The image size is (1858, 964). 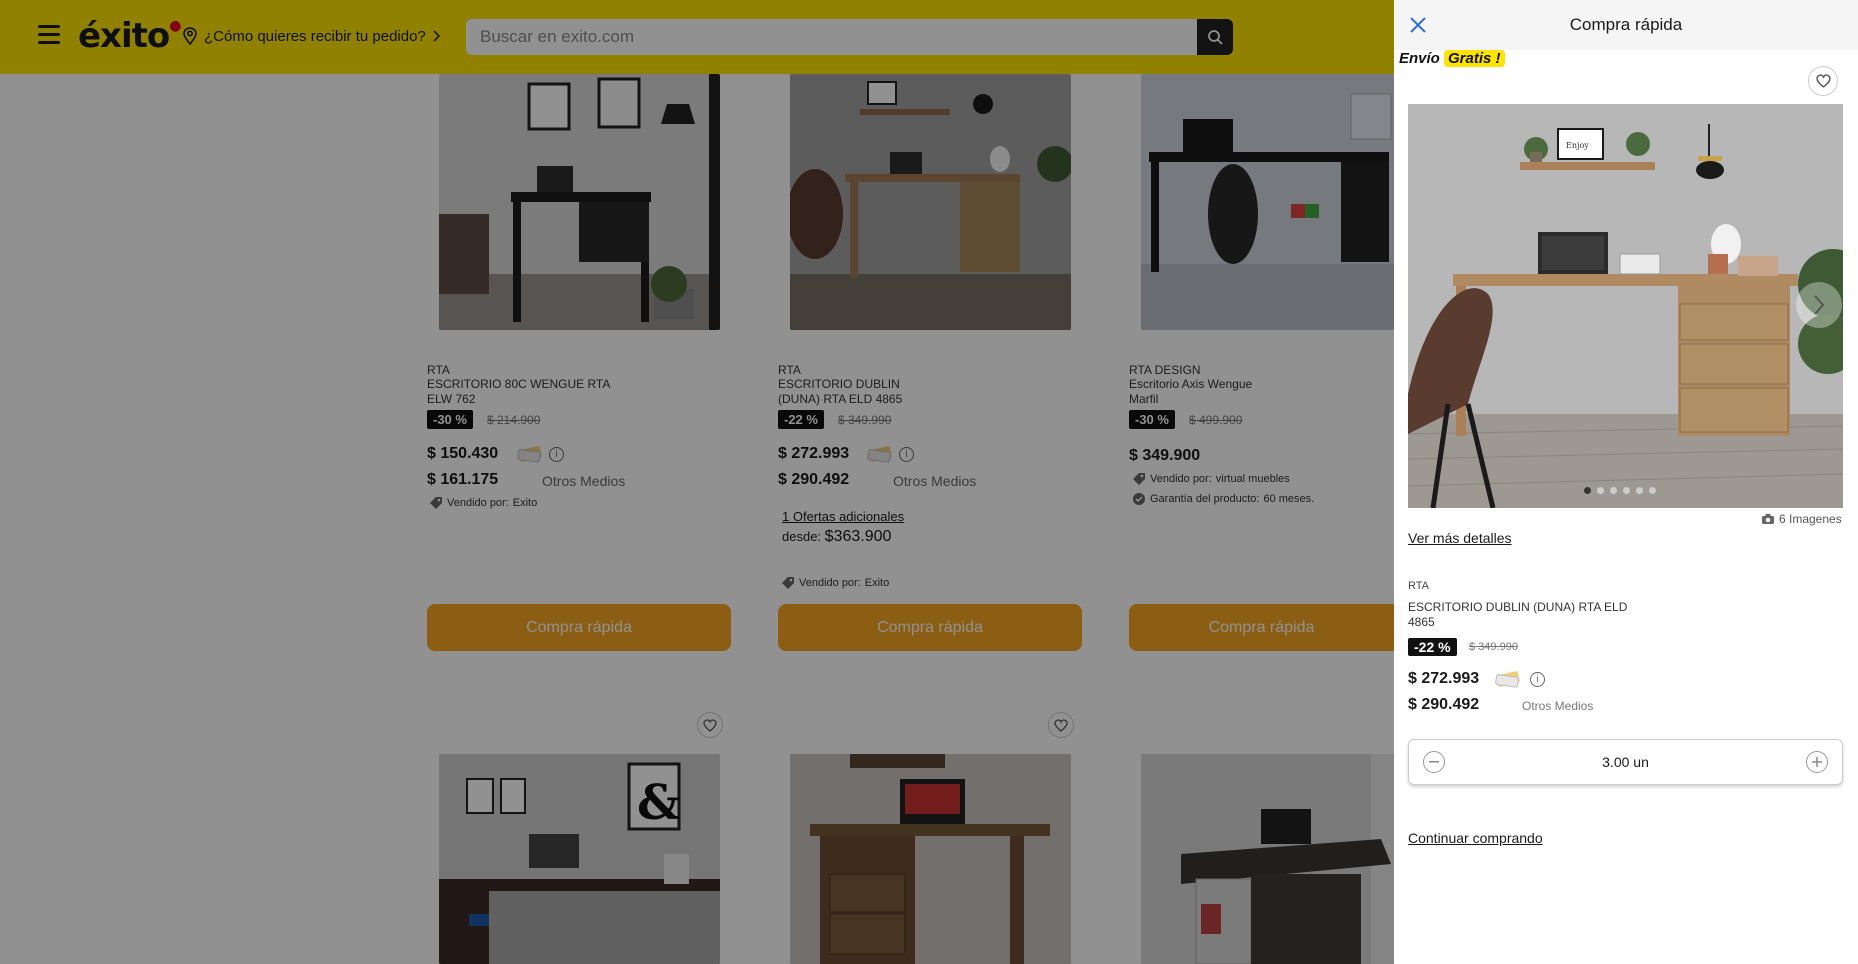 I want to click on quantity-stepper: 3.00 un, so click(x=1625, y=762).